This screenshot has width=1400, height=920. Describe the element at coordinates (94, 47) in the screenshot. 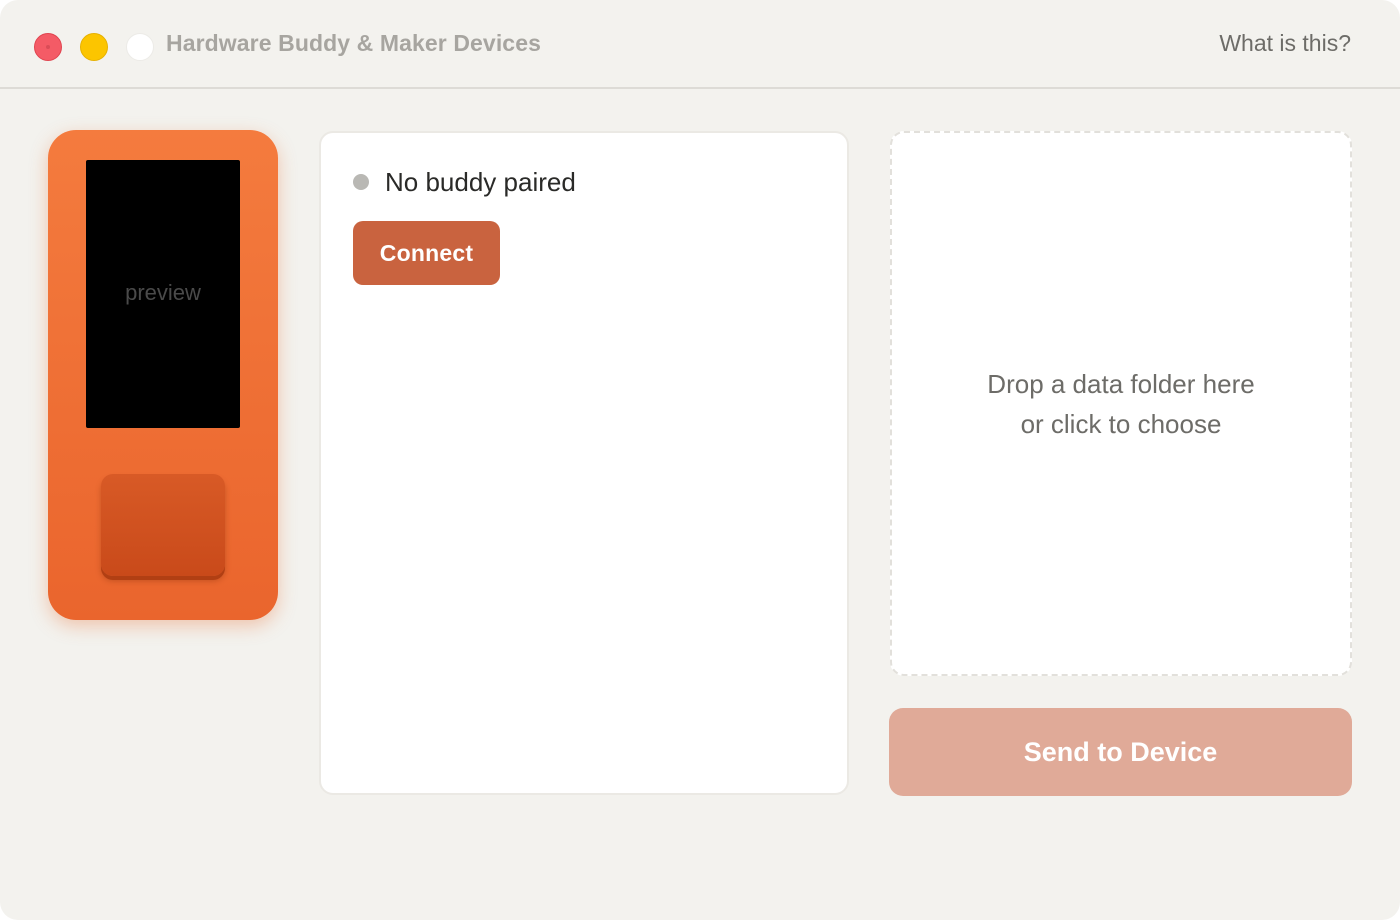

I see `minimize-window-button` at that location.